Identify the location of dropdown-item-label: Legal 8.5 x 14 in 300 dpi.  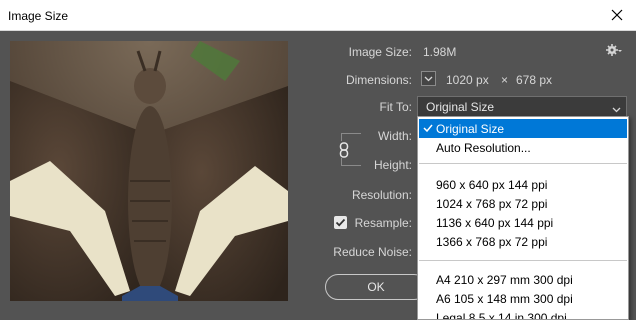
(501, 315).